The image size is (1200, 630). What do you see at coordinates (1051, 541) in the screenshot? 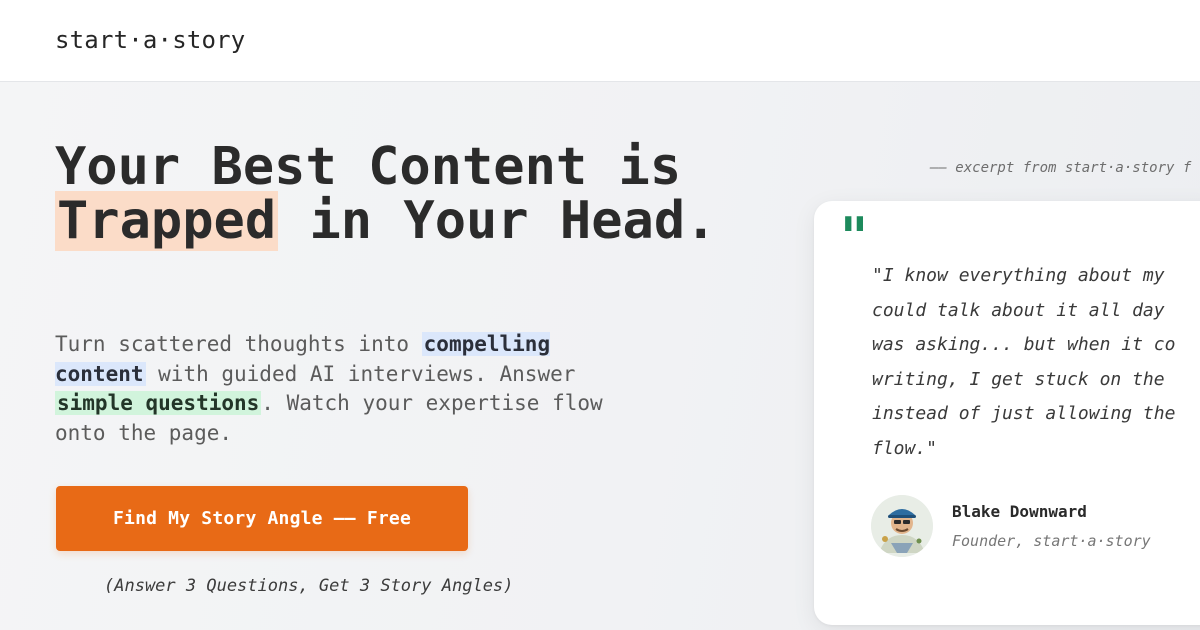
I see `author-role: Founder, start·a·story` at bounding box center [1051, 541].